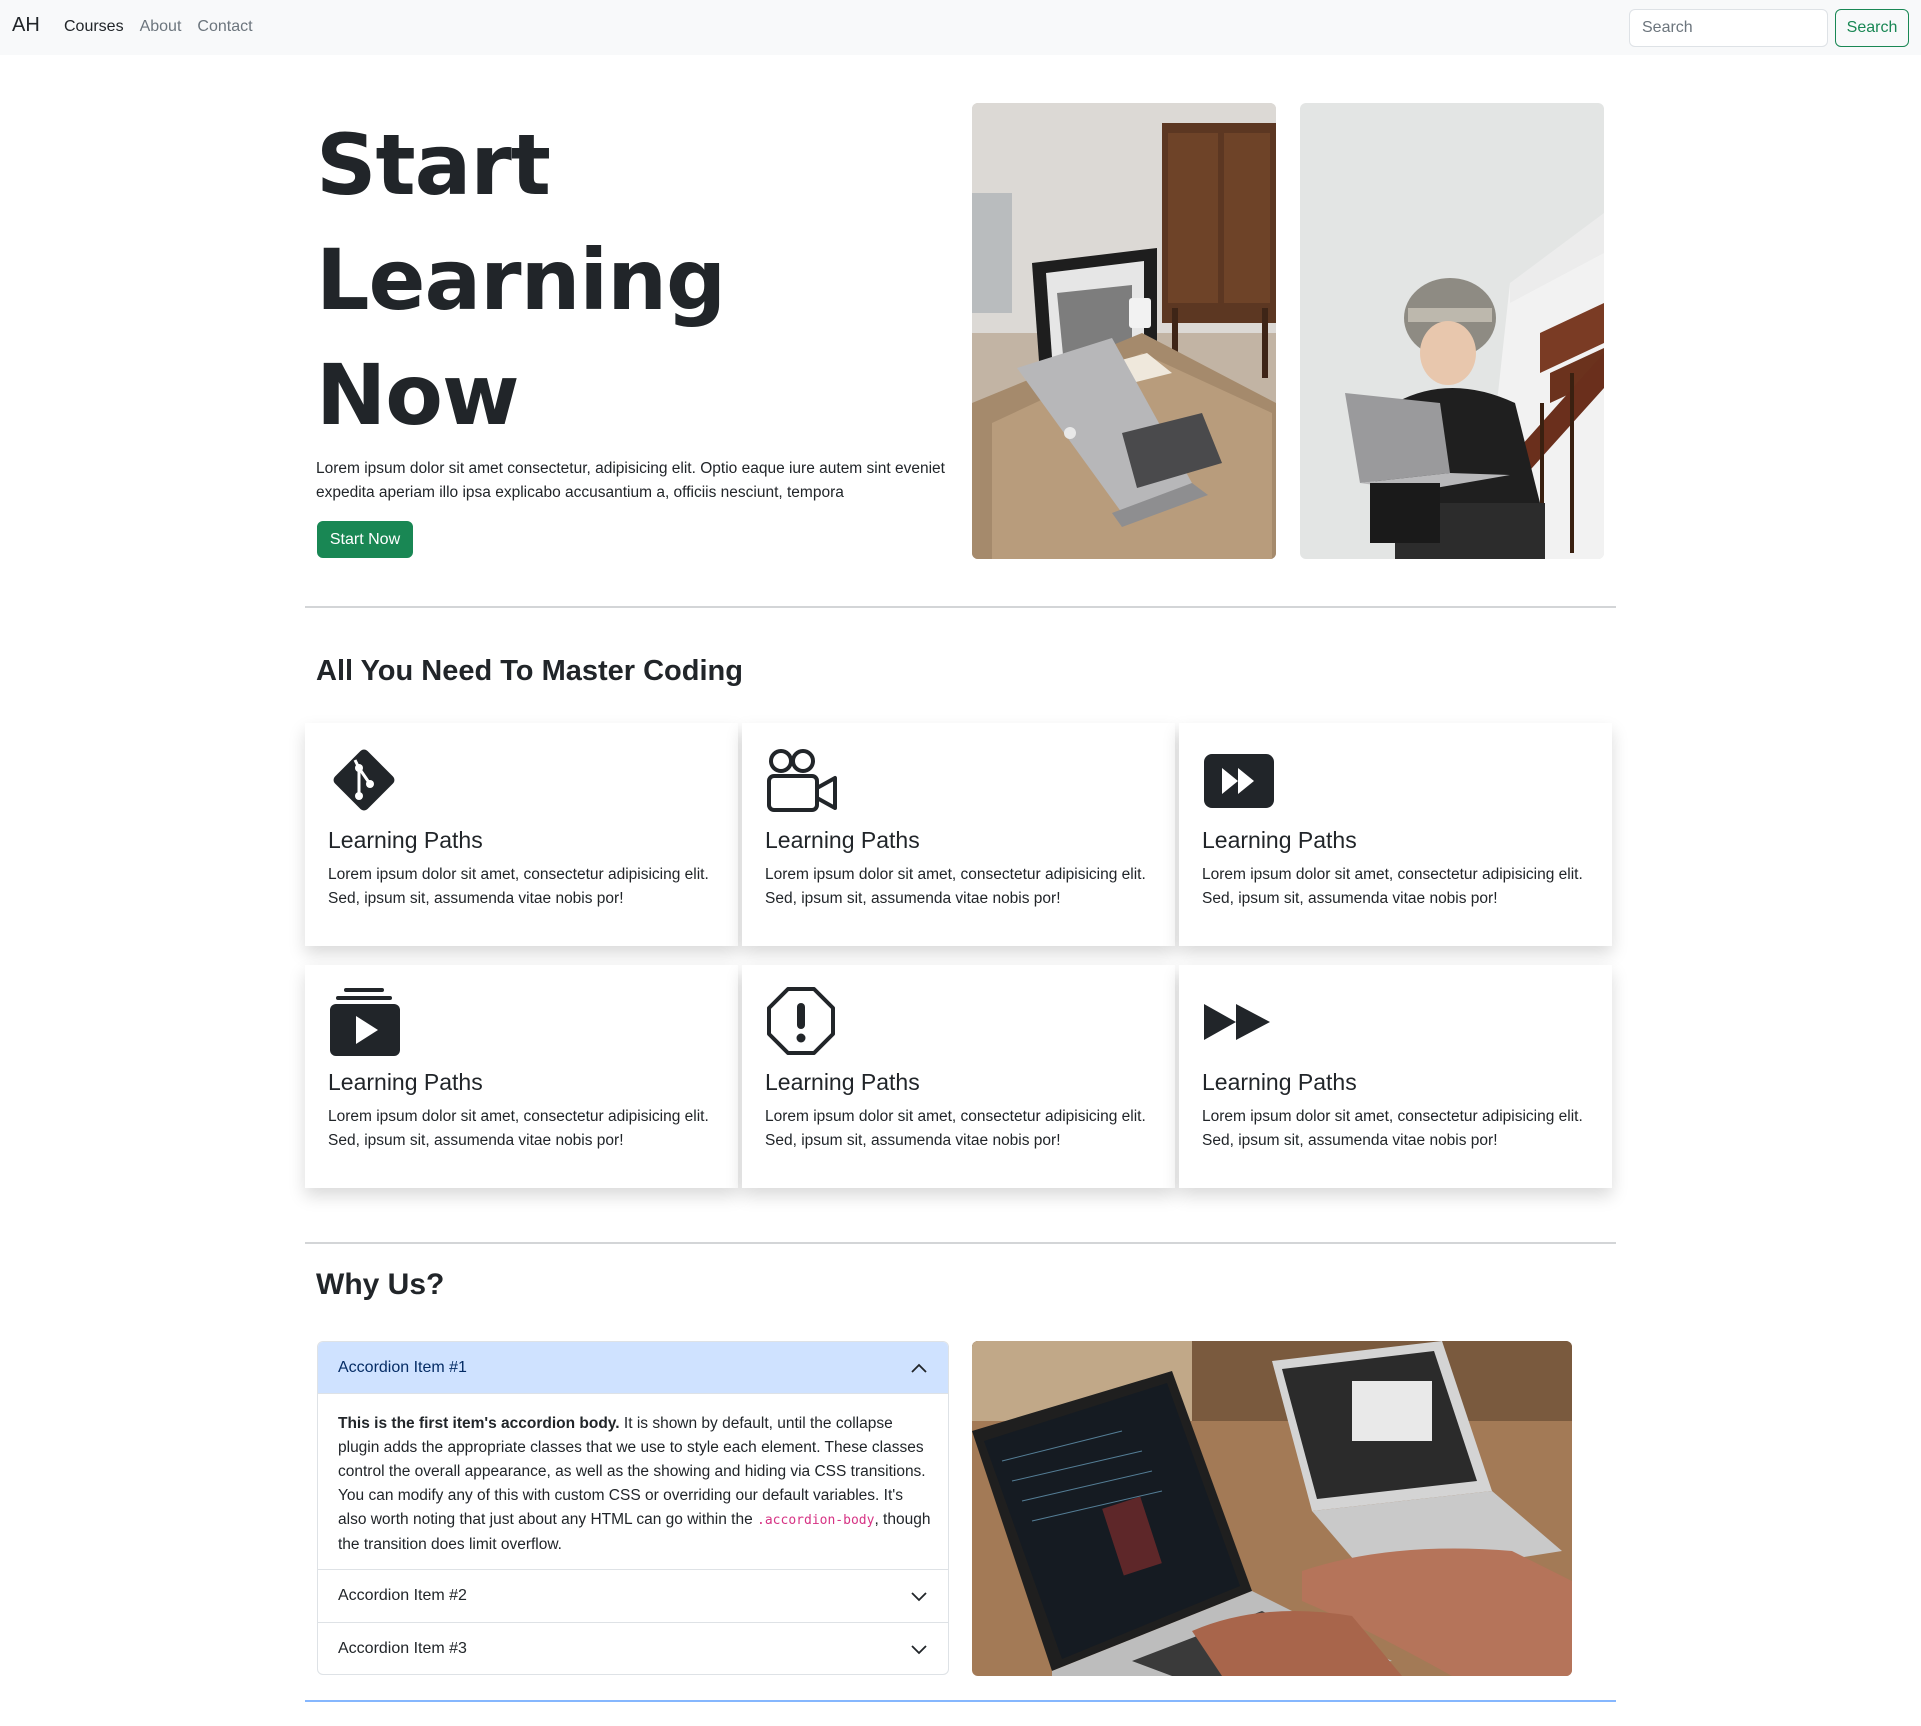 Image resolution: width=1921 pixels, height=1726 pixels. I want to click on hero-title-line: Learning, so click(521, 280).